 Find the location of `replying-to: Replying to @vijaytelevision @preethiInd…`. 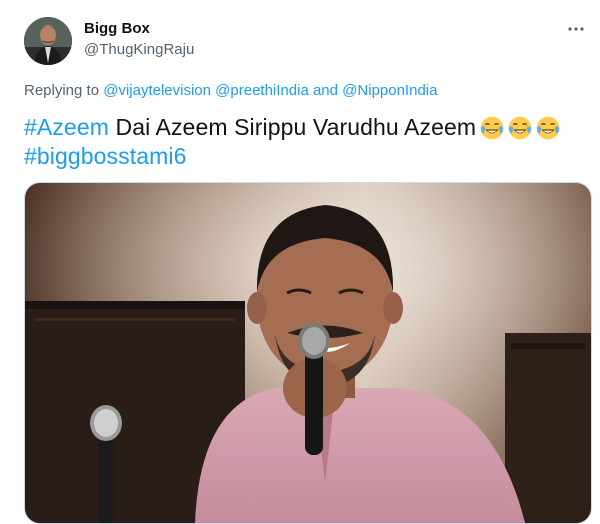

replying-to: Replying to @vijaytelevision @preethiInd… is located at coordinates (230, 90).